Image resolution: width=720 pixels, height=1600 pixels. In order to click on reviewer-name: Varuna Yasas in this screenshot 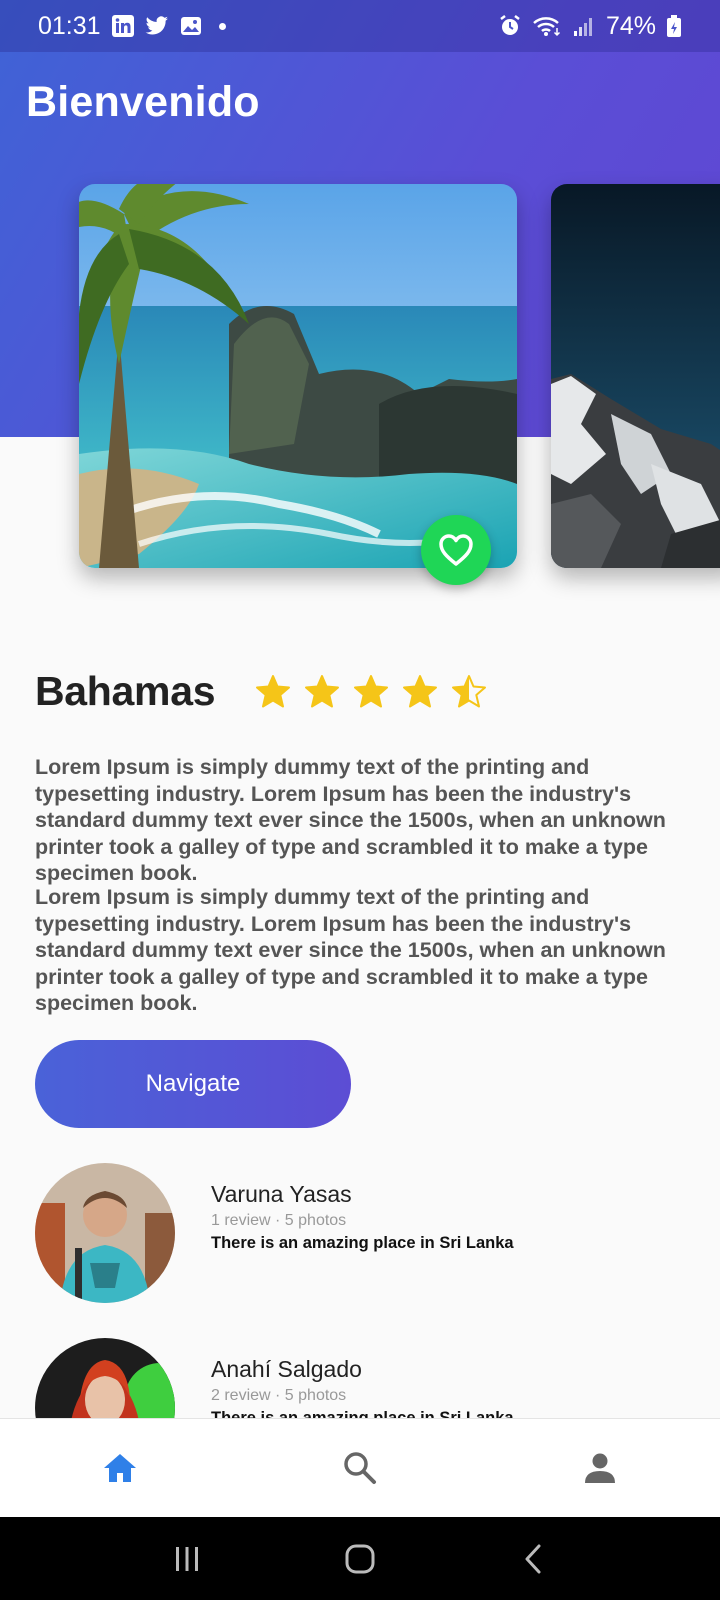, I will do `click(281, 1194)`.